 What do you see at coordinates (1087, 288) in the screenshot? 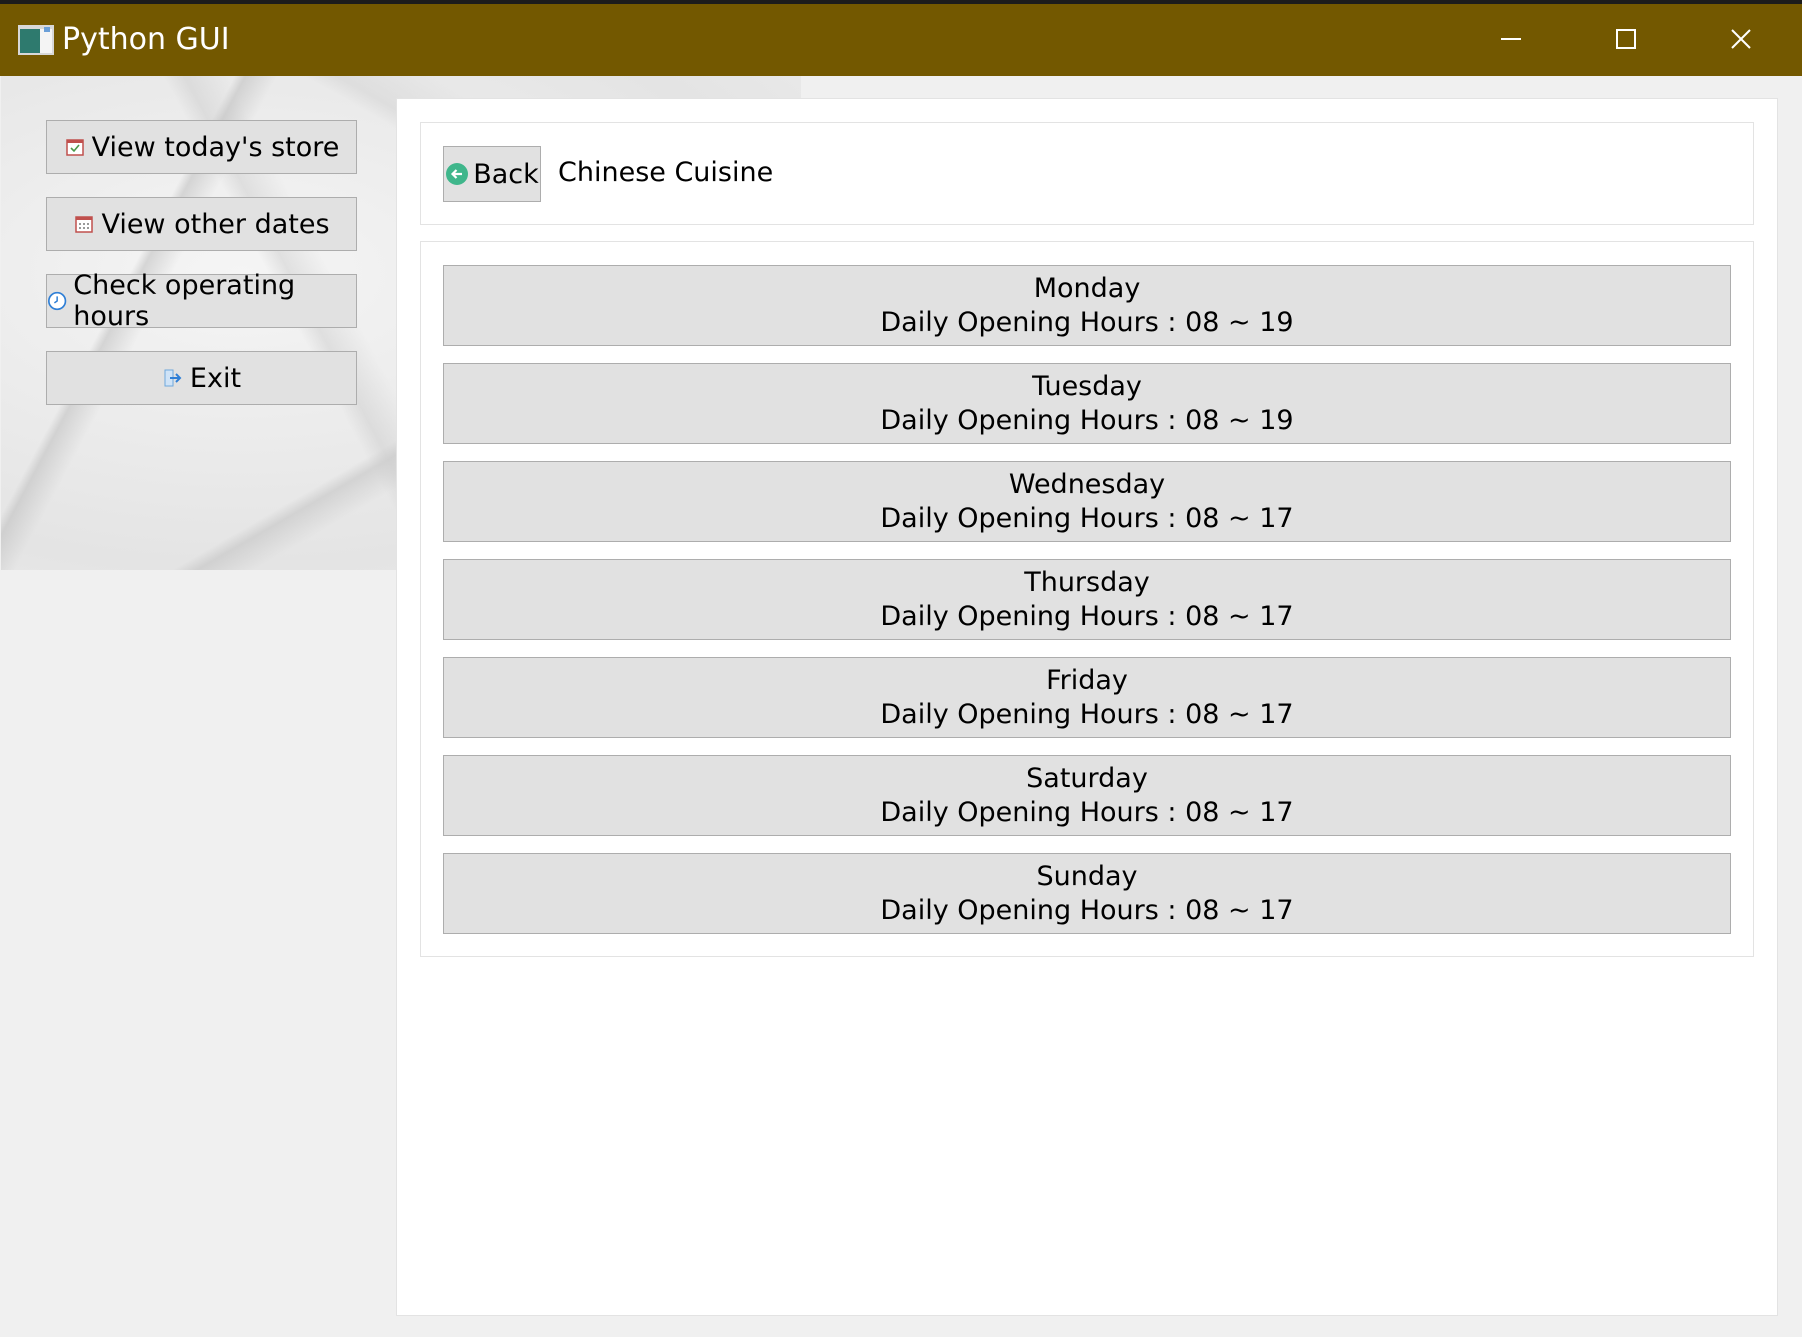
I see `day-name: Monday` at bounding box center [1087, 288].